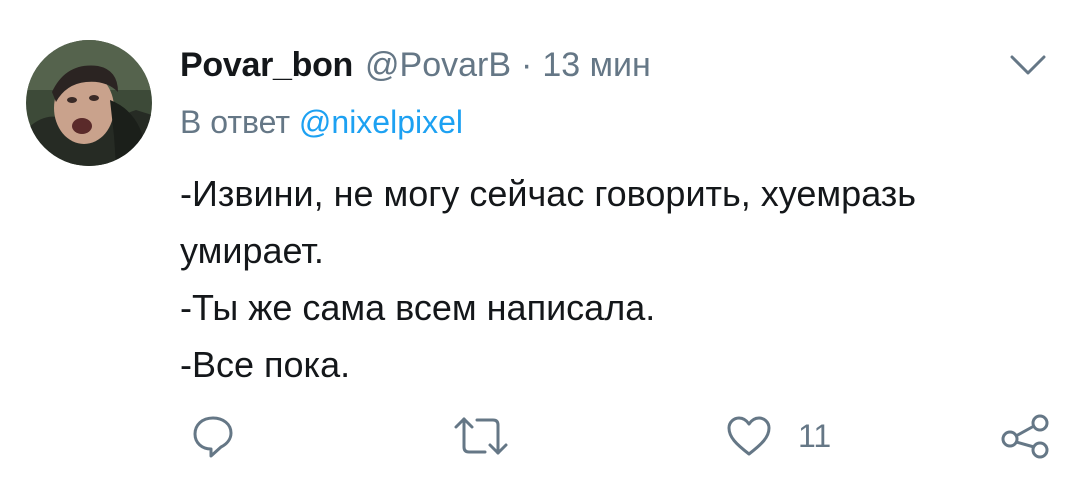 The width and height of the screenshot is (1080, 504). Describe the element at coordinates (252, 250) in the screenshot. I see `tweet-text-line: умирает.` at that location.